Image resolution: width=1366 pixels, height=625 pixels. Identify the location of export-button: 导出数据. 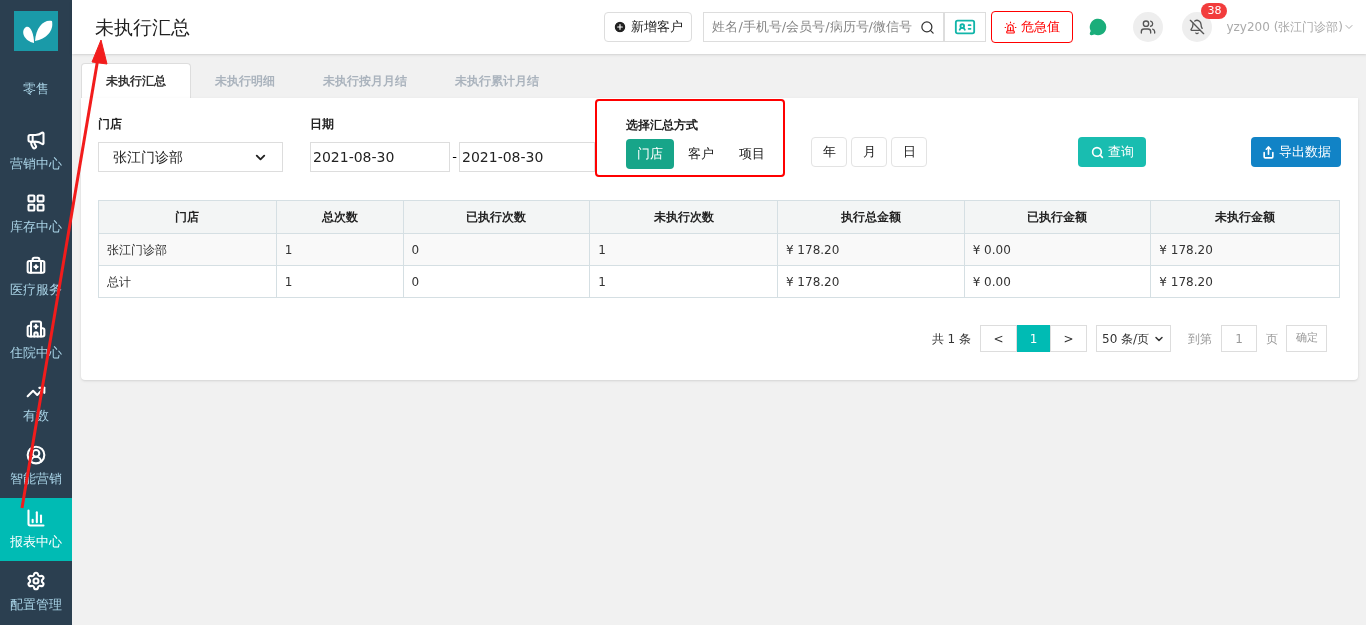
(1296, 152).